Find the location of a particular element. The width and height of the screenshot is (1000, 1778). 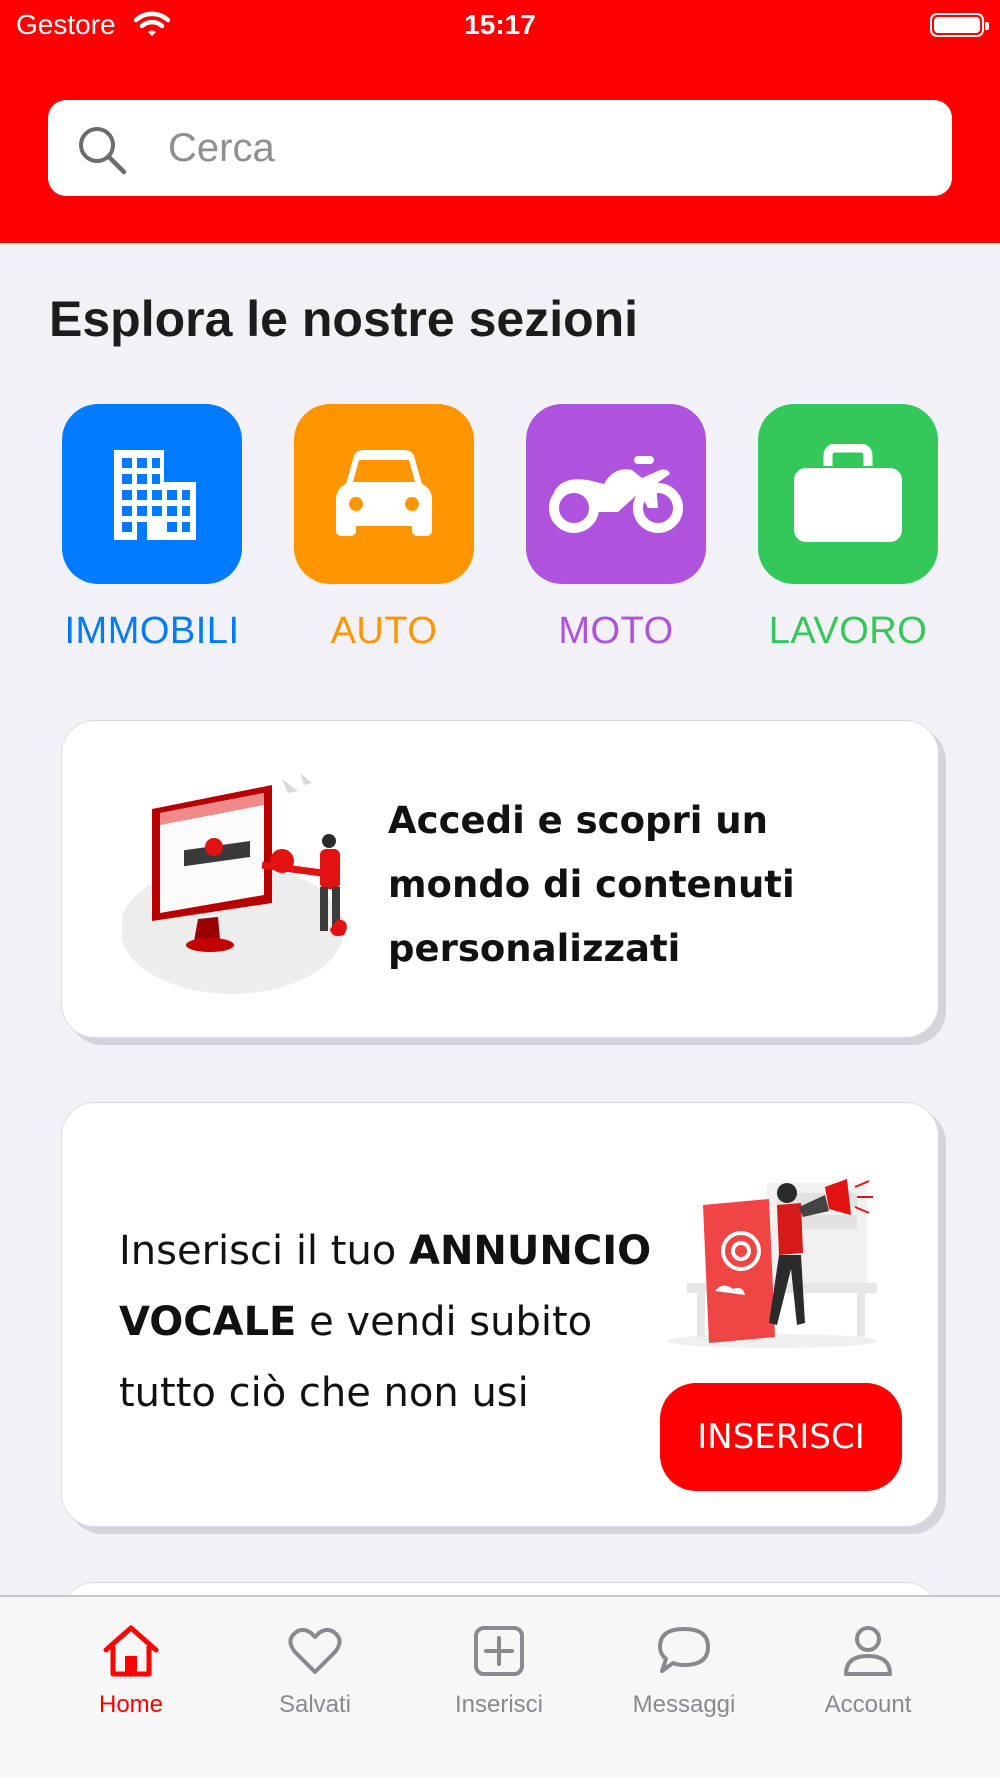

battery-icon is located at coordinates (959, 25).